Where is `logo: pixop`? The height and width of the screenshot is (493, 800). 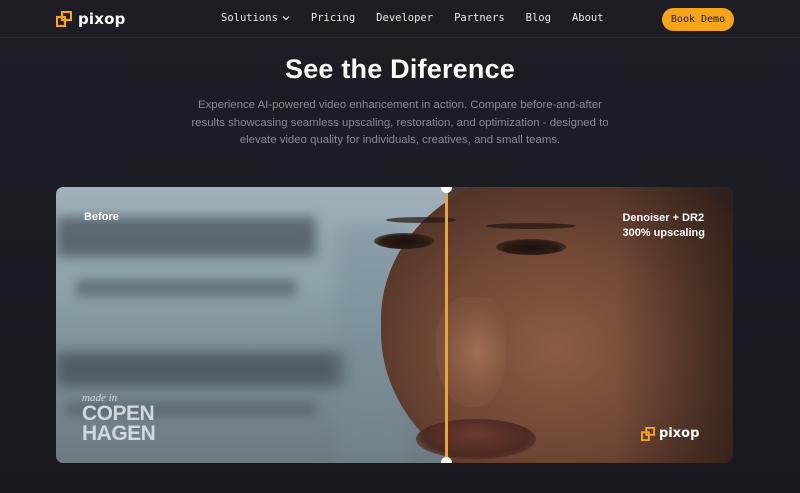
logo: pixop is located at coordinates (91, 19).